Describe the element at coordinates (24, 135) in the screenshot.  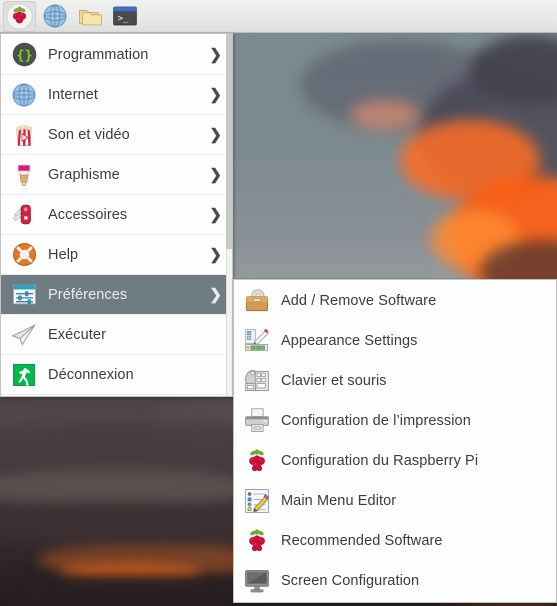
I see `popcorn-play-icon` at that location.